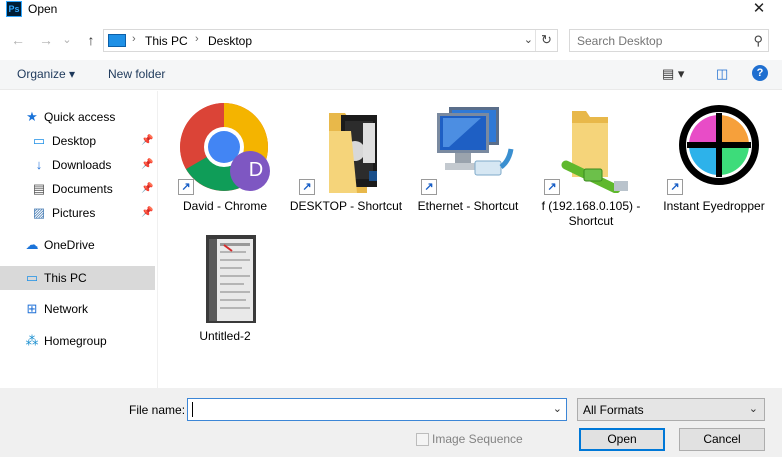 The height and width of the screenshot is (457, 782). I want to click on refresh-icon: ↻, so click(546, 40).